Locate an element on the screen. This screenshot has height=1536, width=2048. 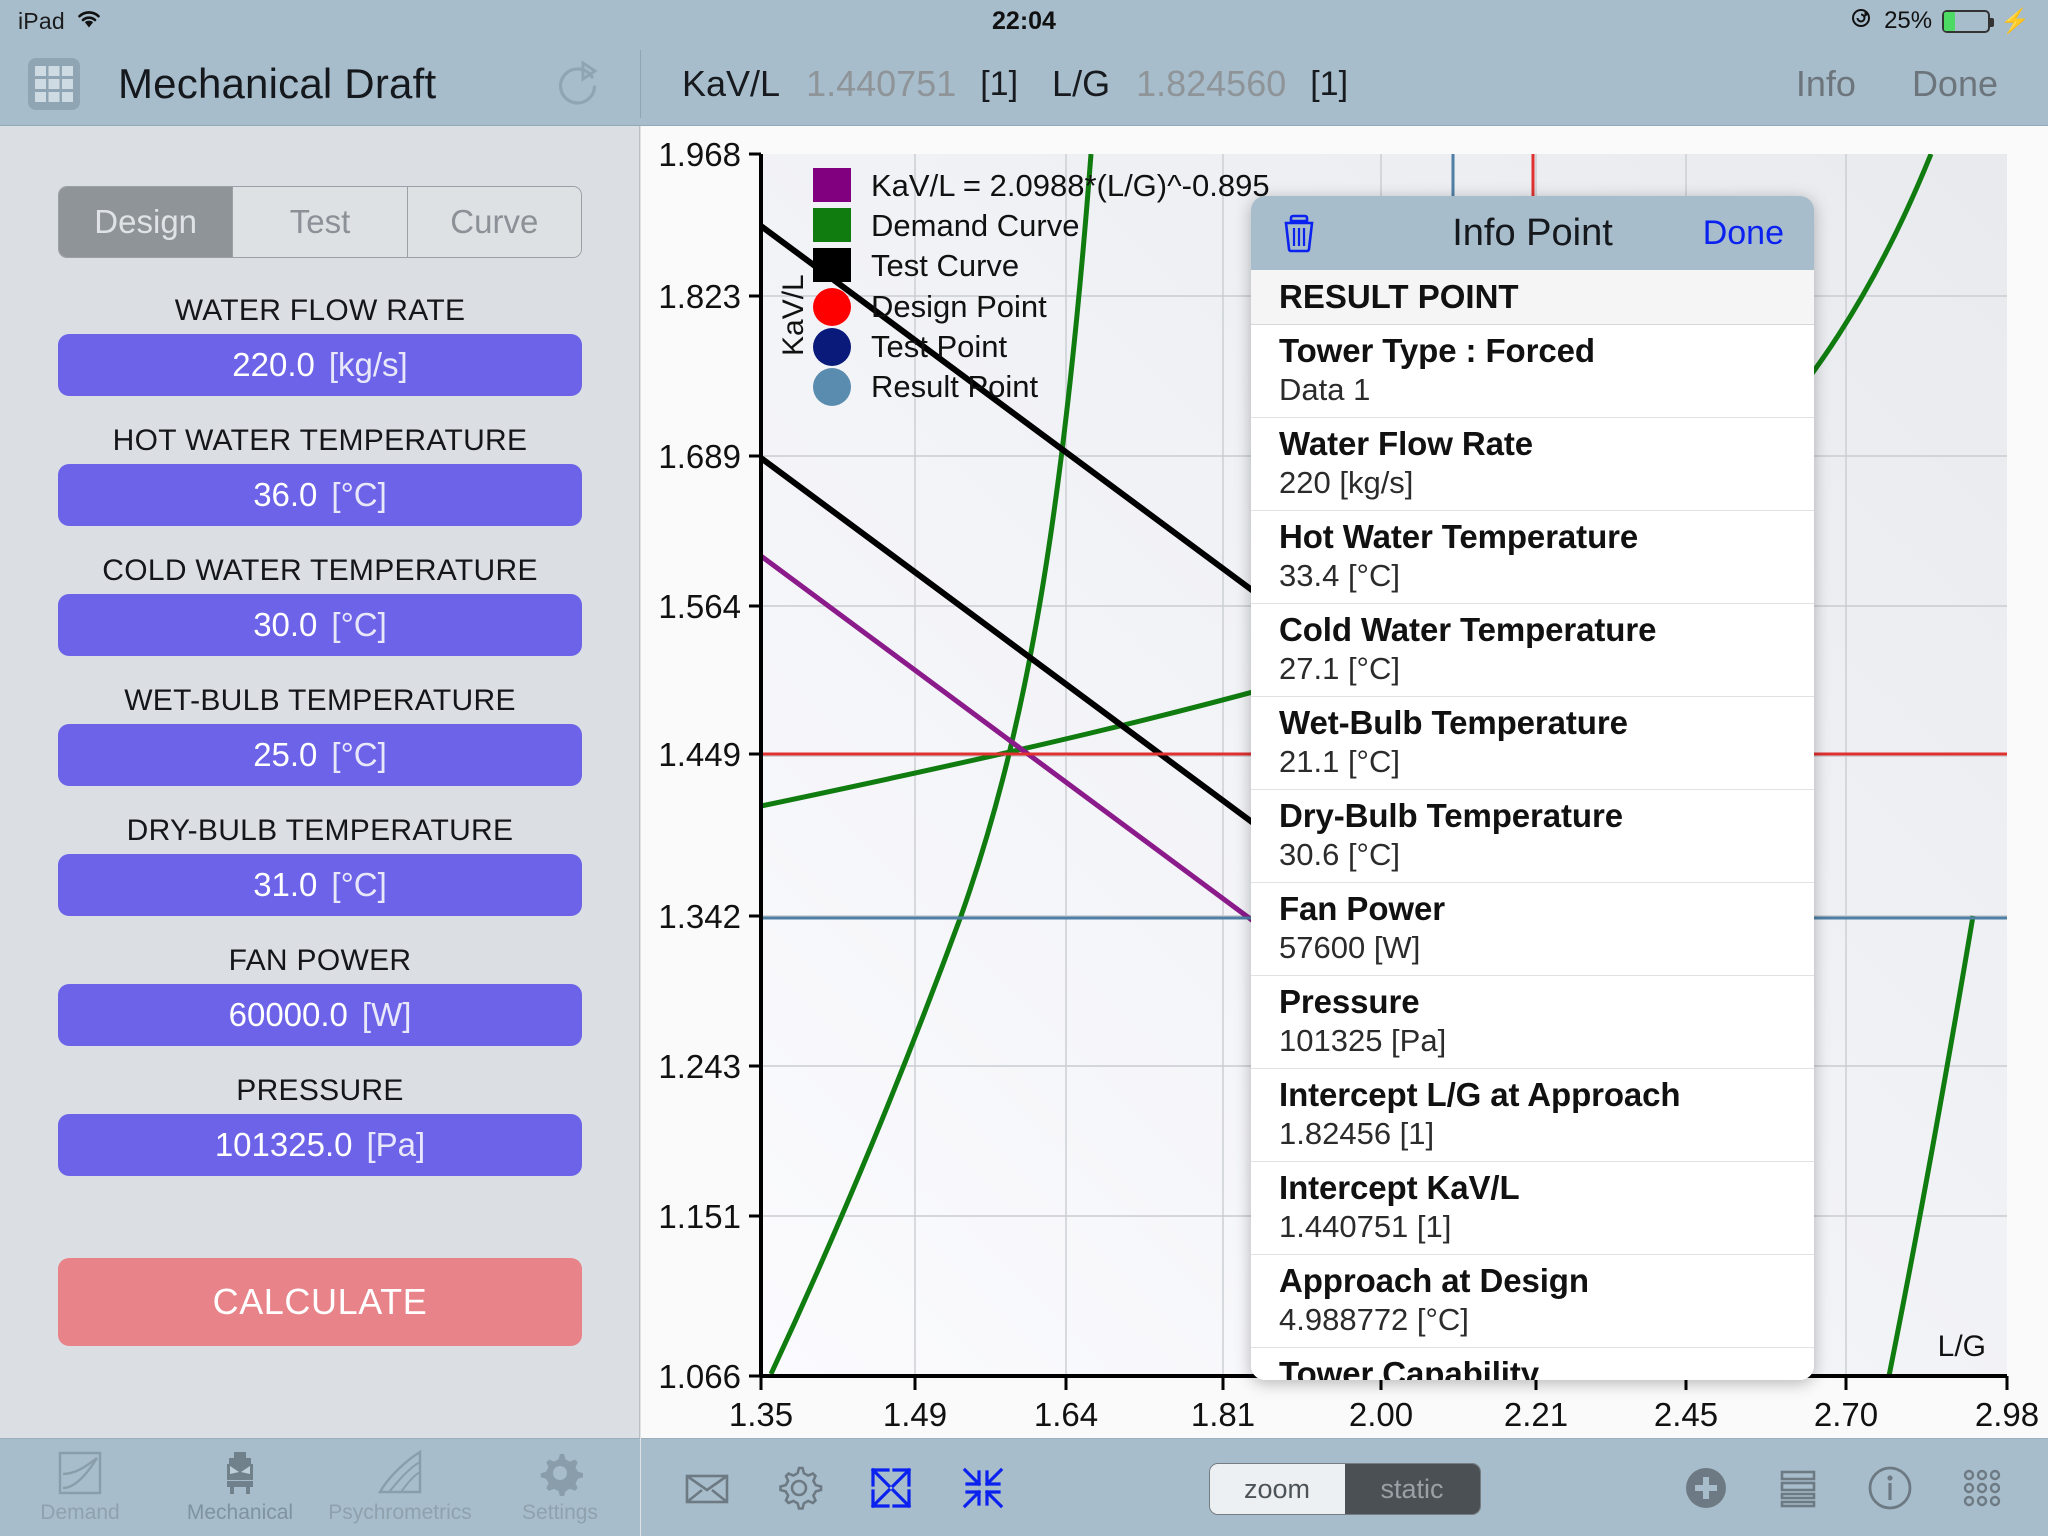
tab-psychrometrics: Psychrometrics is located at coordinates (400, 1487).